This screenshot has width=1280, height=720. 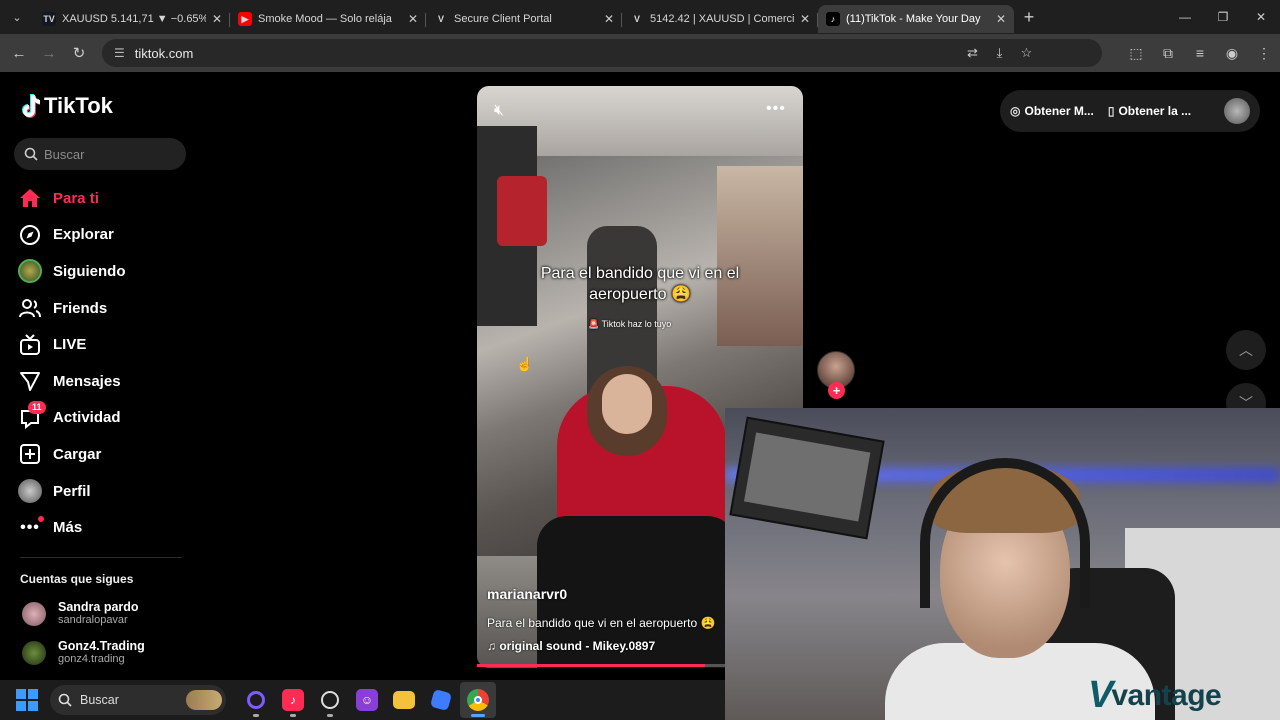 What do you see at coordinates (83, 235) in the screenshot?
I see `sidebar-item-label: Explorar` at bounding box center [83, 235].